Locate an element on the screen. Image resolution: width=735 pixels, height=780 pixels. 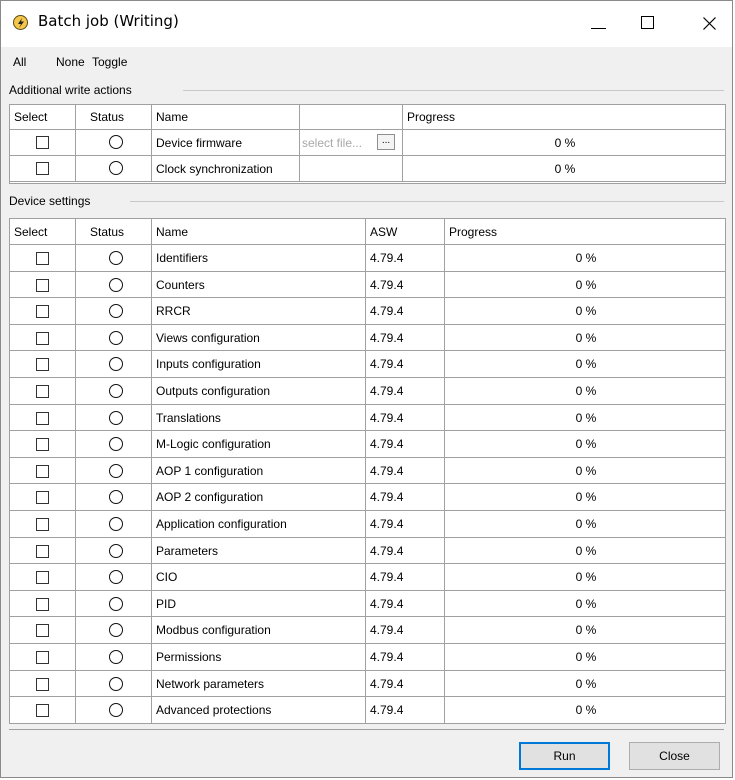
header-status: Status is located at coordinates (114, 117).